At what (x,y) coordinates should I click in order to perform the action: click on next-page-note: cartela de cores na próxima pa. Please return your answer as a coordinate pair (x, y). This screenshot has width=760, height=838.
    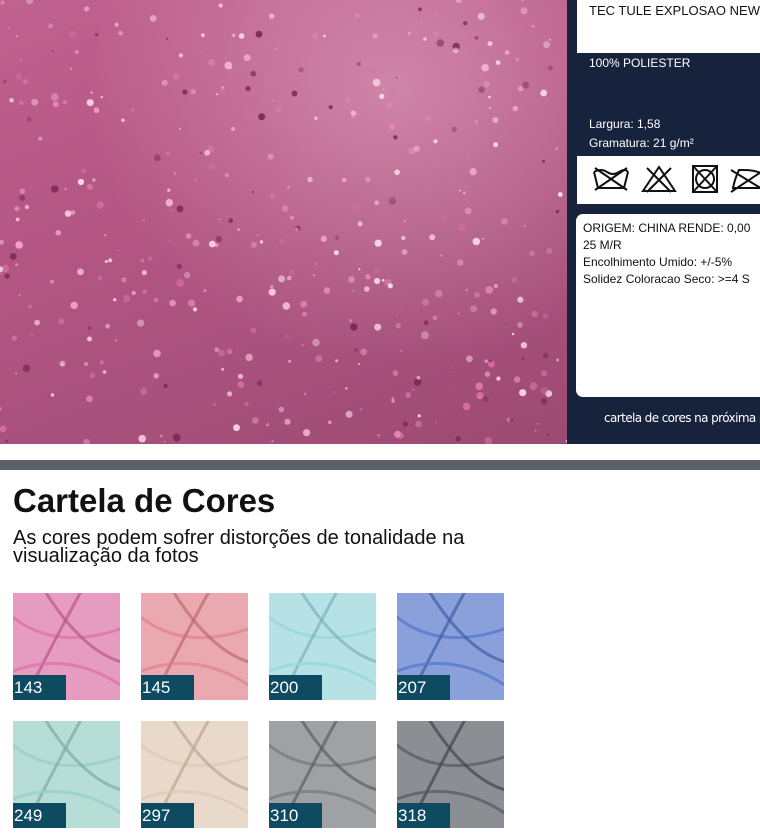
    Looking at the image, I should click on (682, 418).